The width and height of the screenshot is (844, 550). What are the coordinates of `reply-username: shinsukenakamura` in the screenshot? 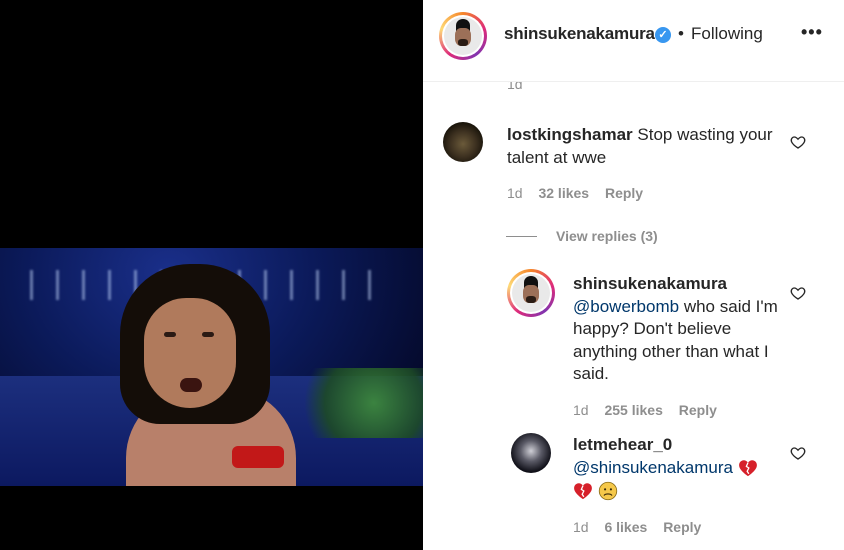 It's located at (650, 283).